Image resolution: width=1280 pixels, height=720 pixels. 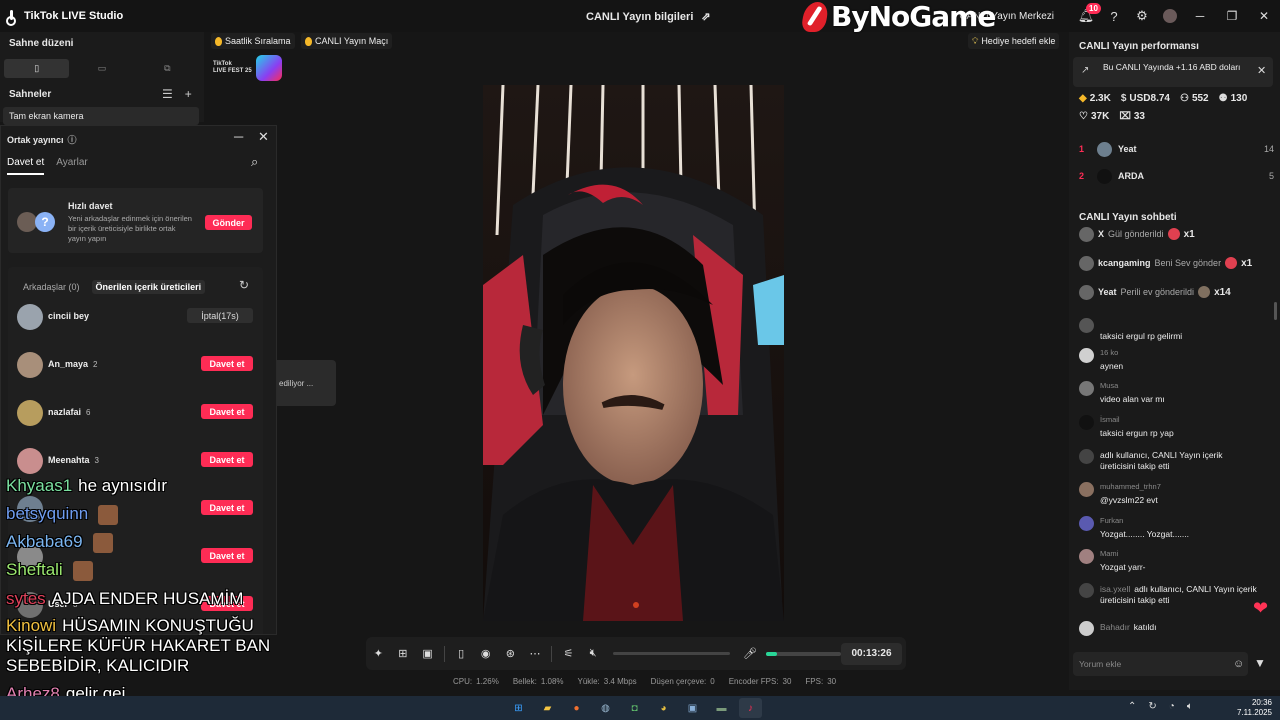 I want to click on search-icon: ⌕, so click(x=254, y=162).